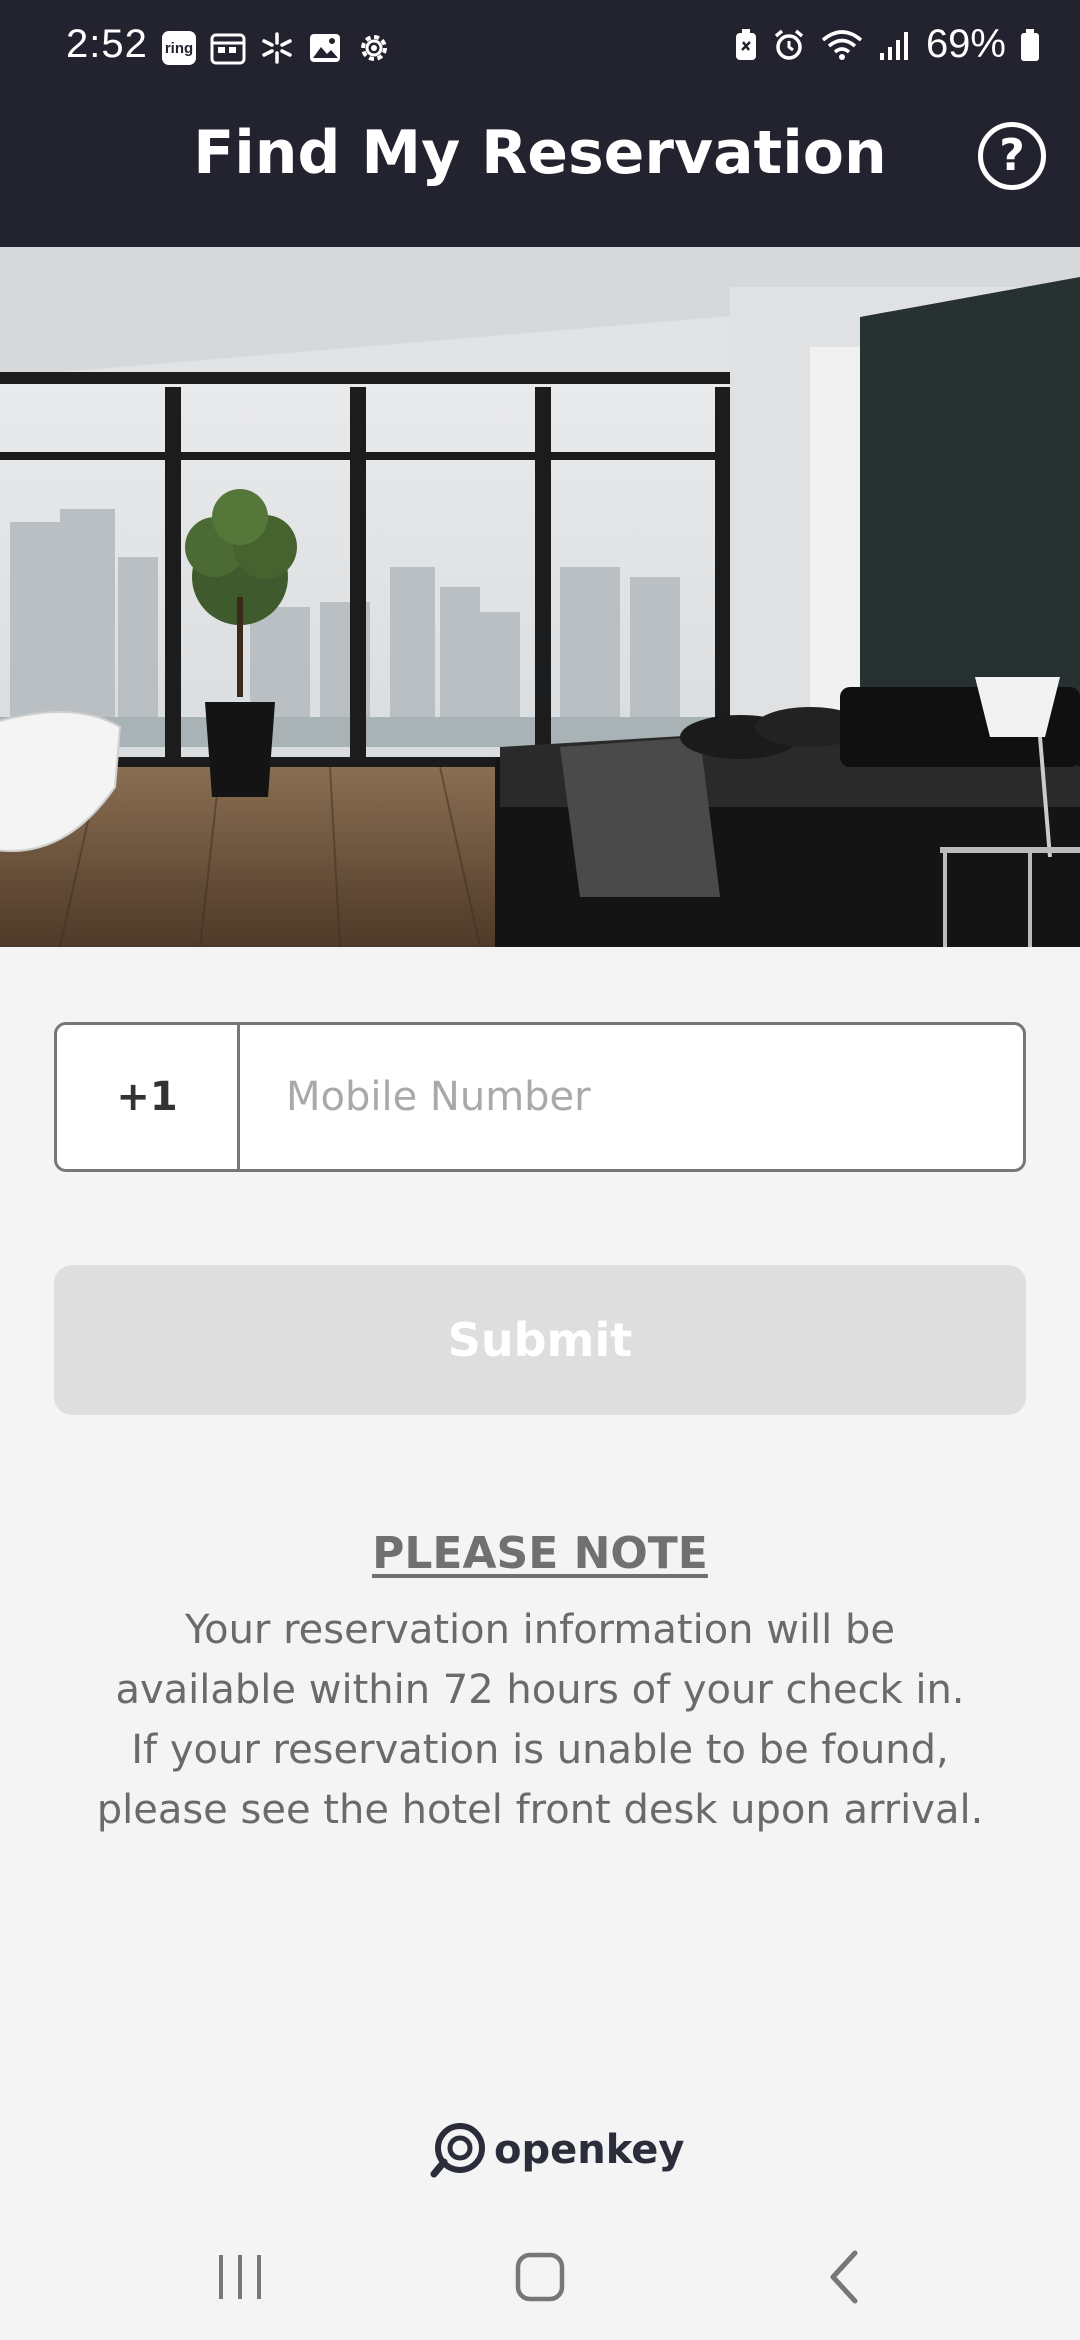  Describe the element at coordinates (540, 153) in the screenshot. I see `page-title: Find My Reservation` at that location.